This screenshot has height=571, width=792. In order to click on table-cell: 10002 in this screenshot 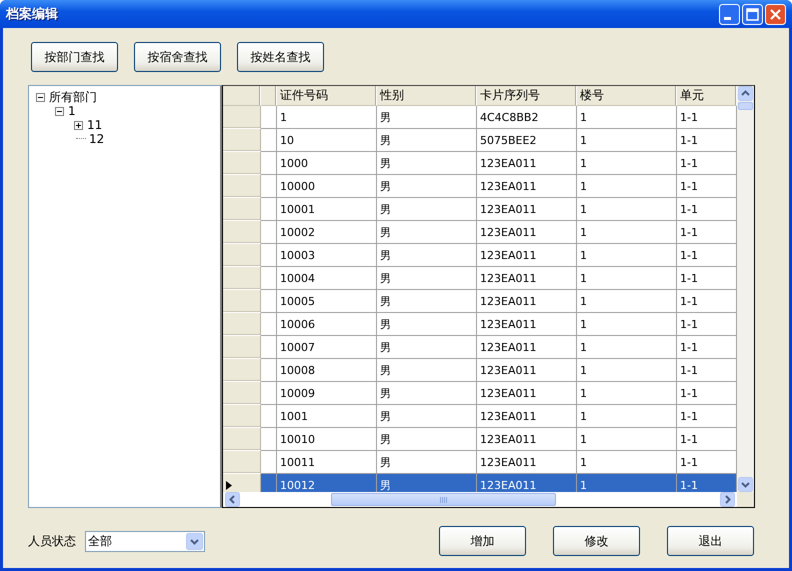, I will do `click(327, 232)`.